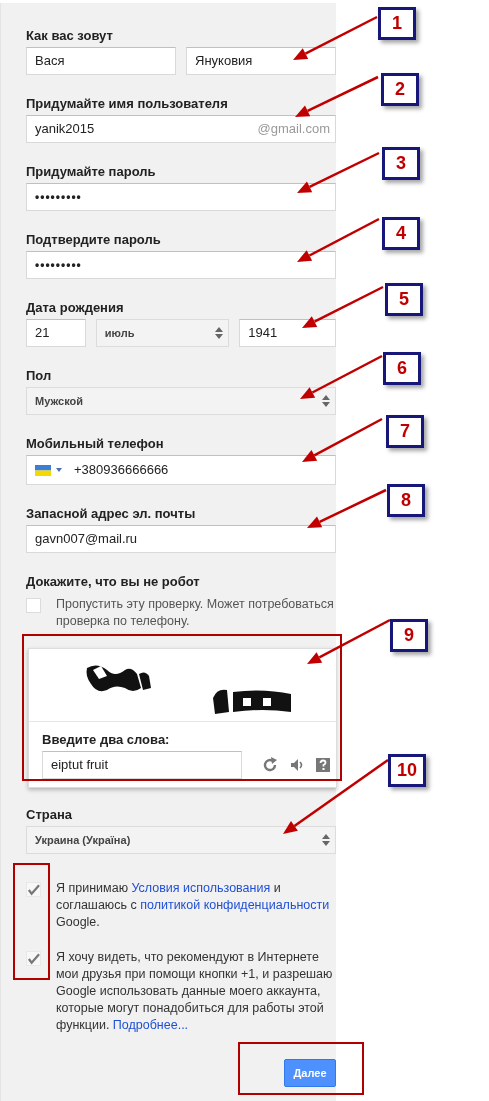 This screenshot has width=489, height=1101. I want to click on callout-number: 3, so click(401, 163).